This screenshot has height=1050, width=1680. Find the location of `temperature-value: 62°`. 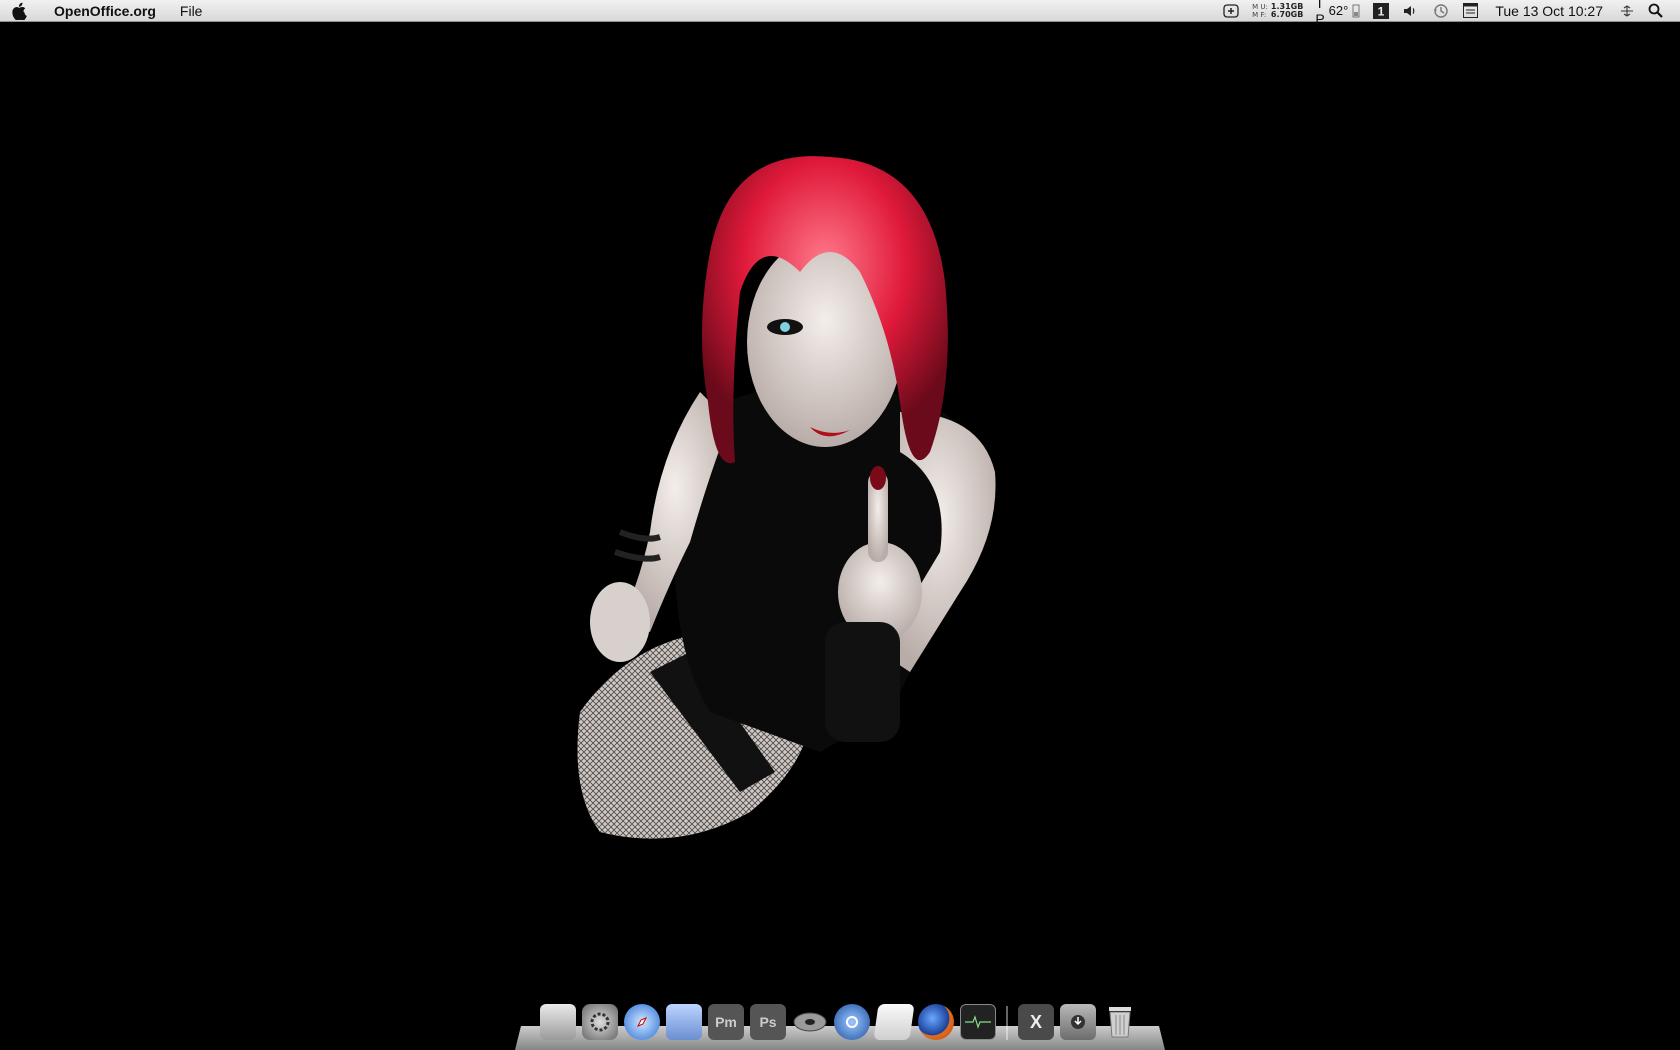

temperature-value: 62° is located at coordinates (1338, 10).